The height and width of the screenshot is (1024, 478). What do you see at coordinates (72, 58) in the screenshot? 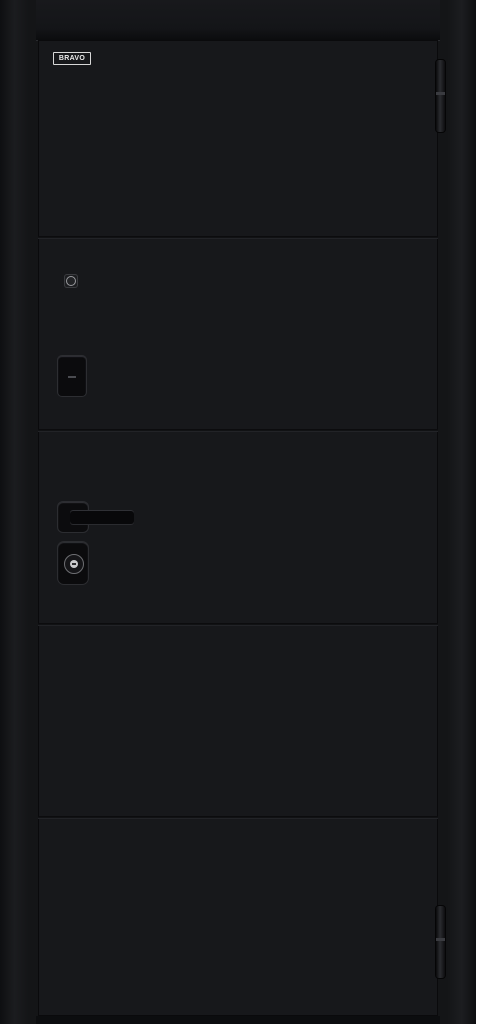
I see `brand-logo: BRAVO` at bounding box center [72, 58].